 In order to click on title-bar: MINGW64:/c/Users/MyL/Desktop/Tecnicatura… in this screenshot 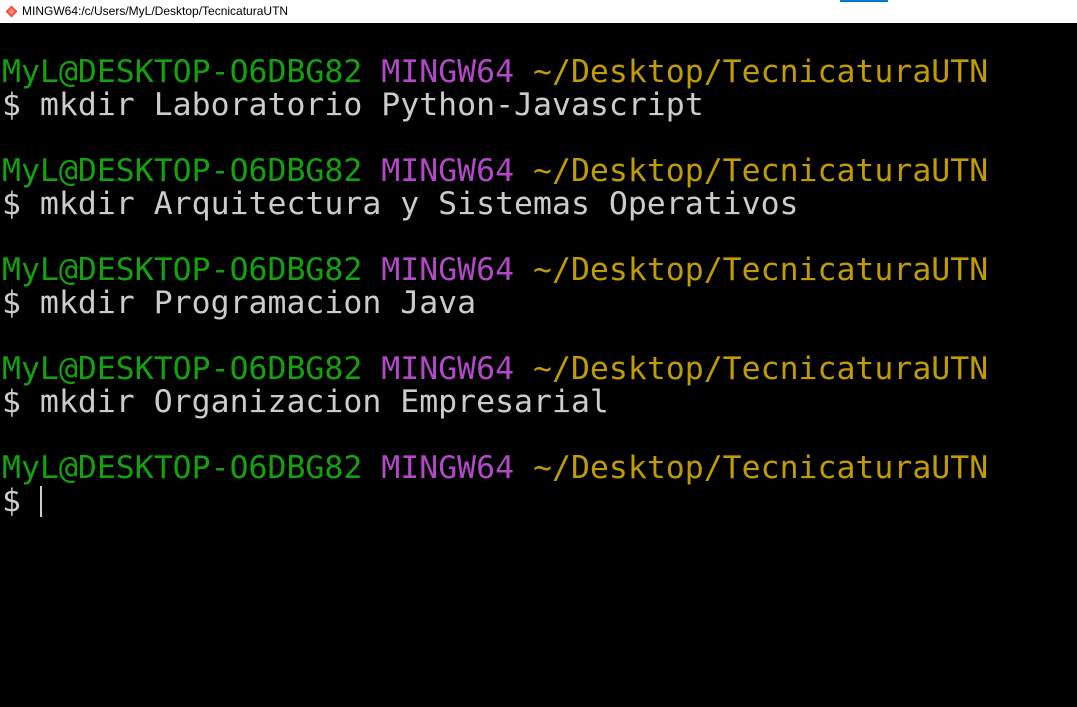, I will do `click(538, 11)`.